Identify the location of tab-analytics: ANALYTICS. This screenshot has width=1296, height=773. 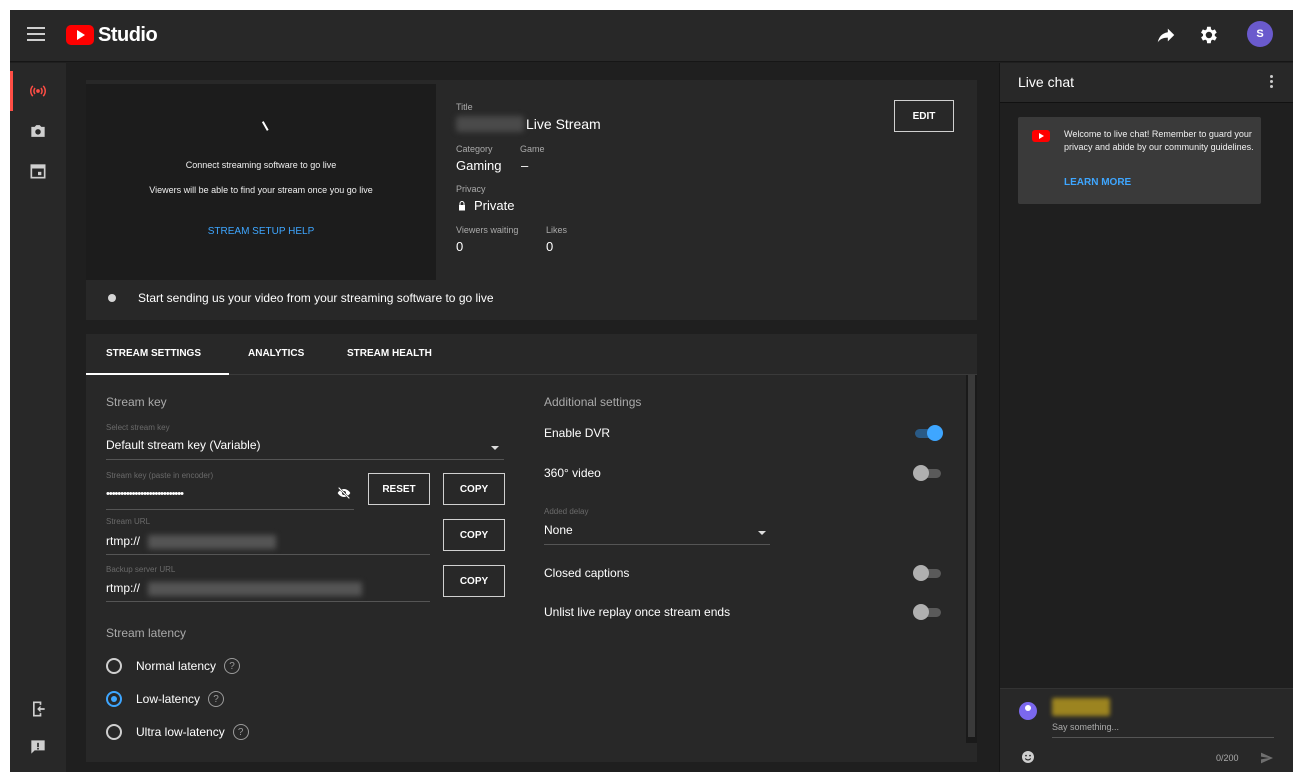
(276, 353).